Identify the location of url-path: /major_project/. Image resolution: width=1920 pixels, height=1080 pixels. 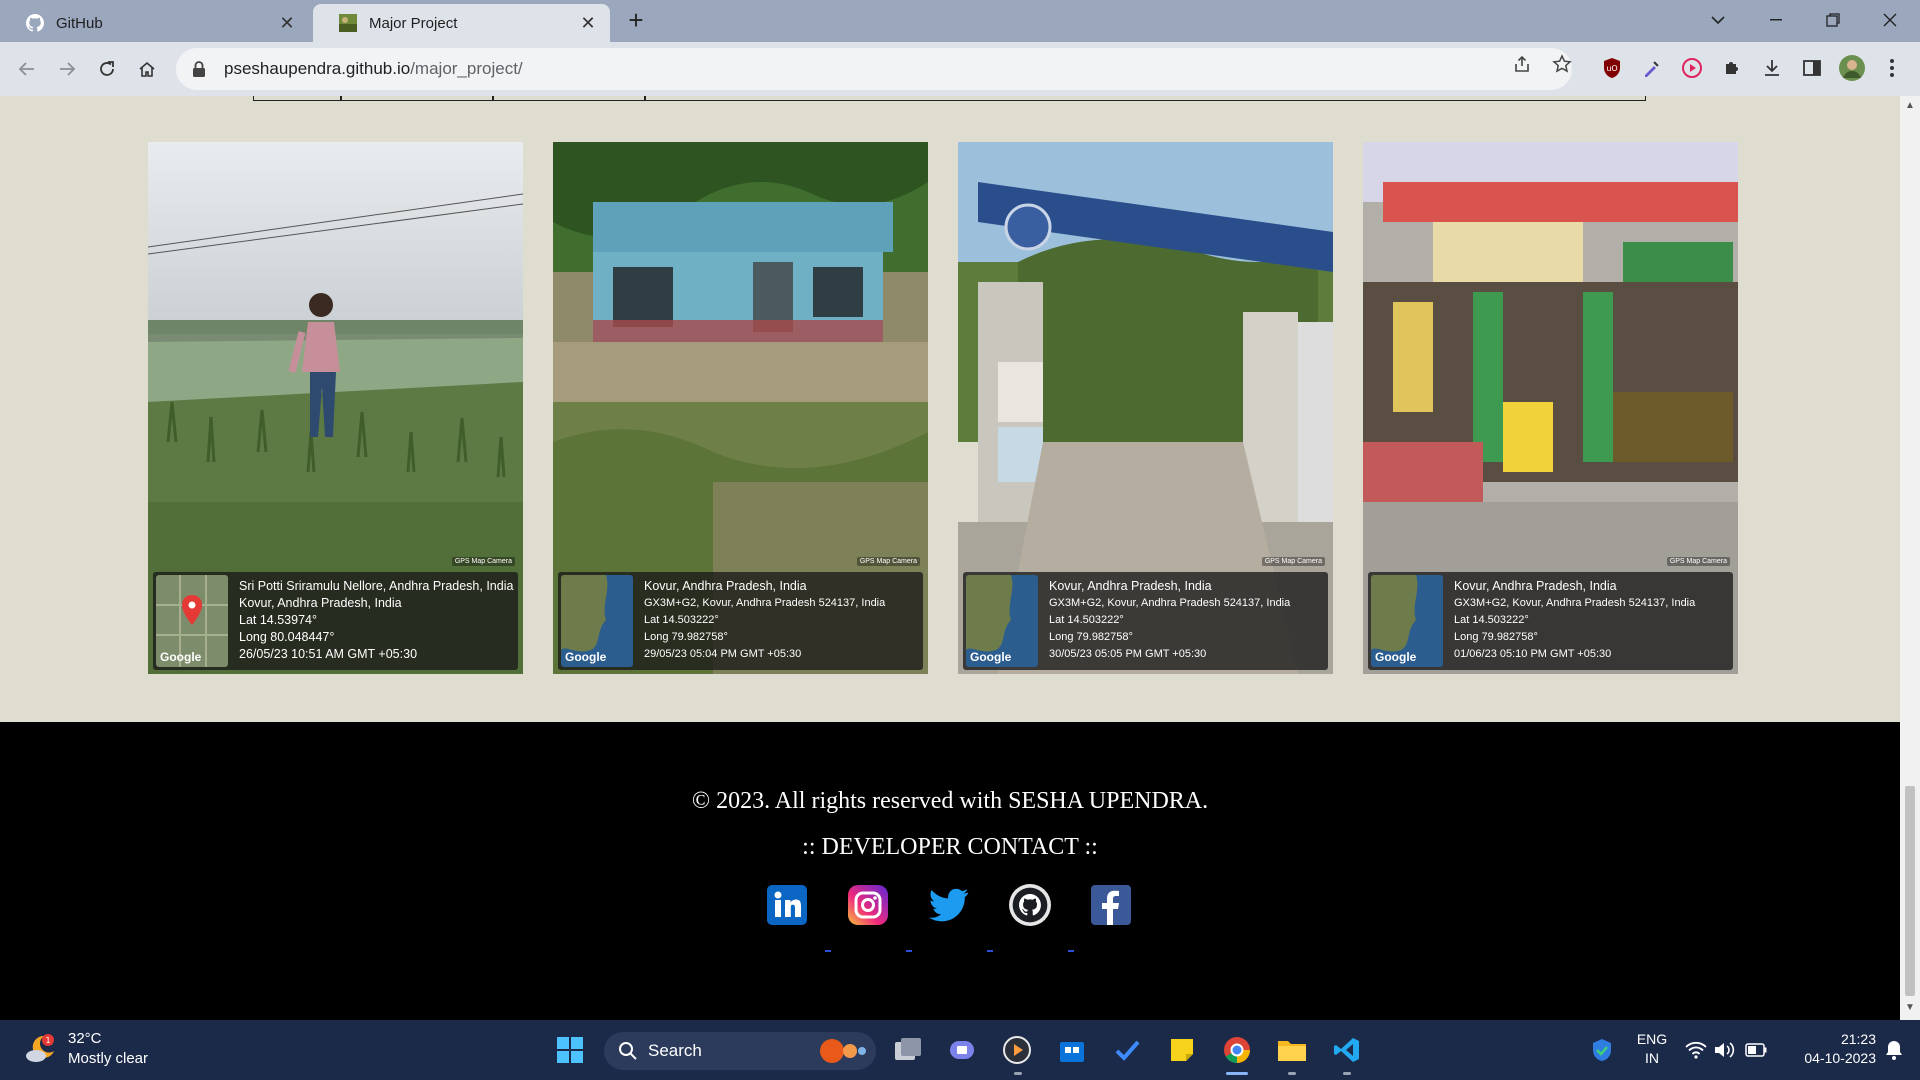
(466, 68).